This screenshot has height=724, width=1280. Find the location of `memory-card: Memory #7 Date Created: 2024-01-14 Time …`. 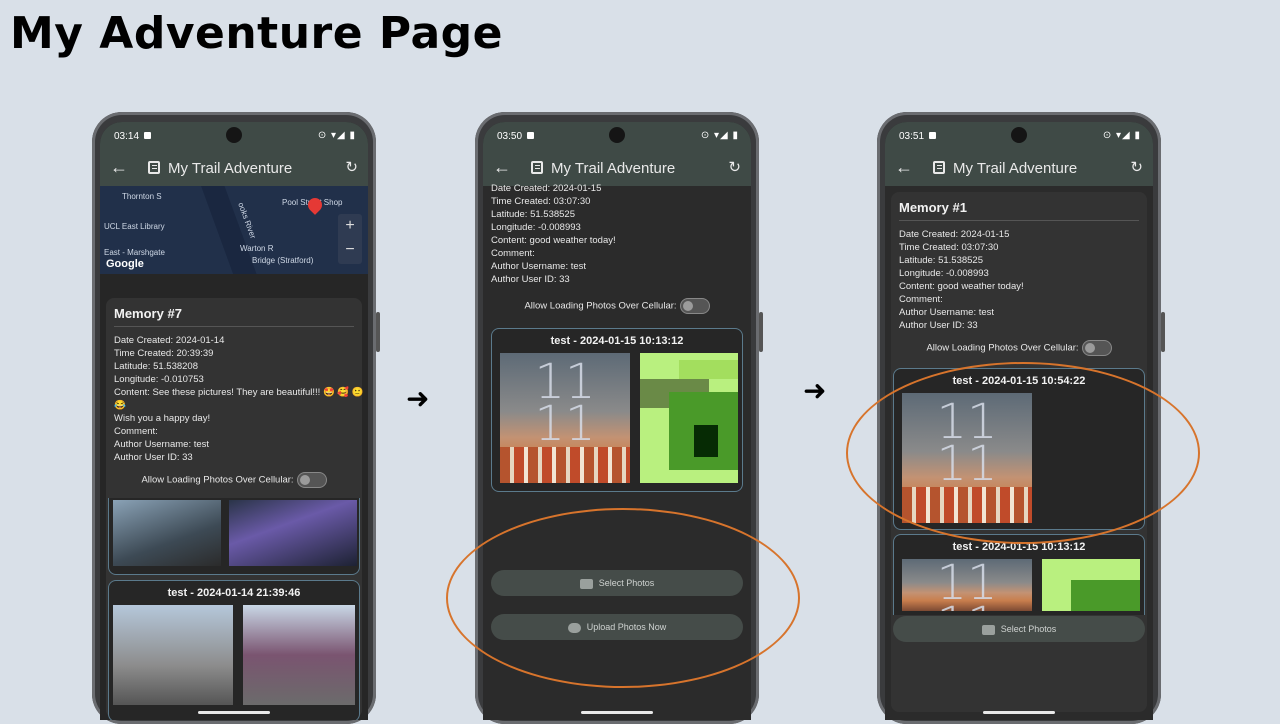

memory-card: Memory #7 Date Created: 2024-01-14 Time … is located at coordinates (235, 509).